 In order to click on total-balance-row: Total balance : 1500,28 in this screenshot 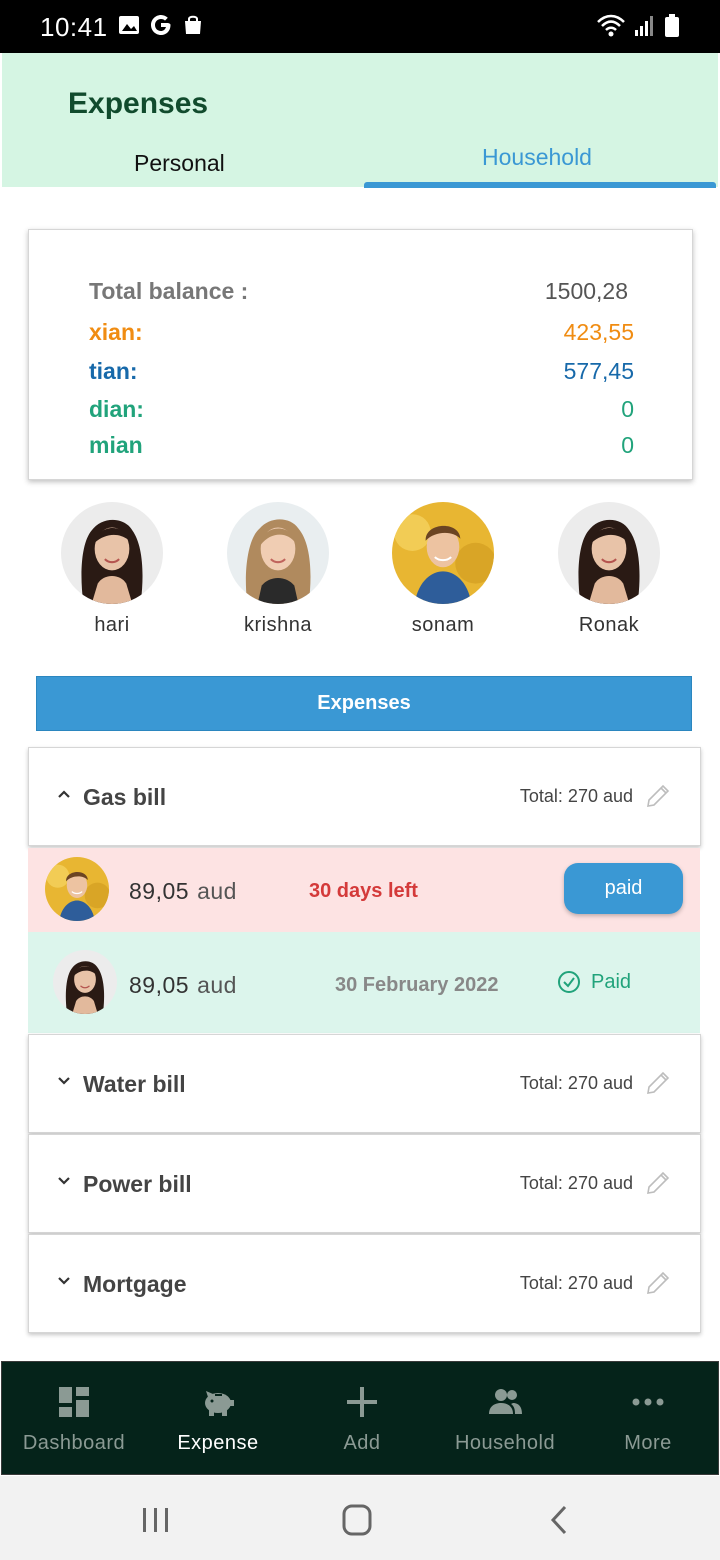, I will do `click(361, 291)`.